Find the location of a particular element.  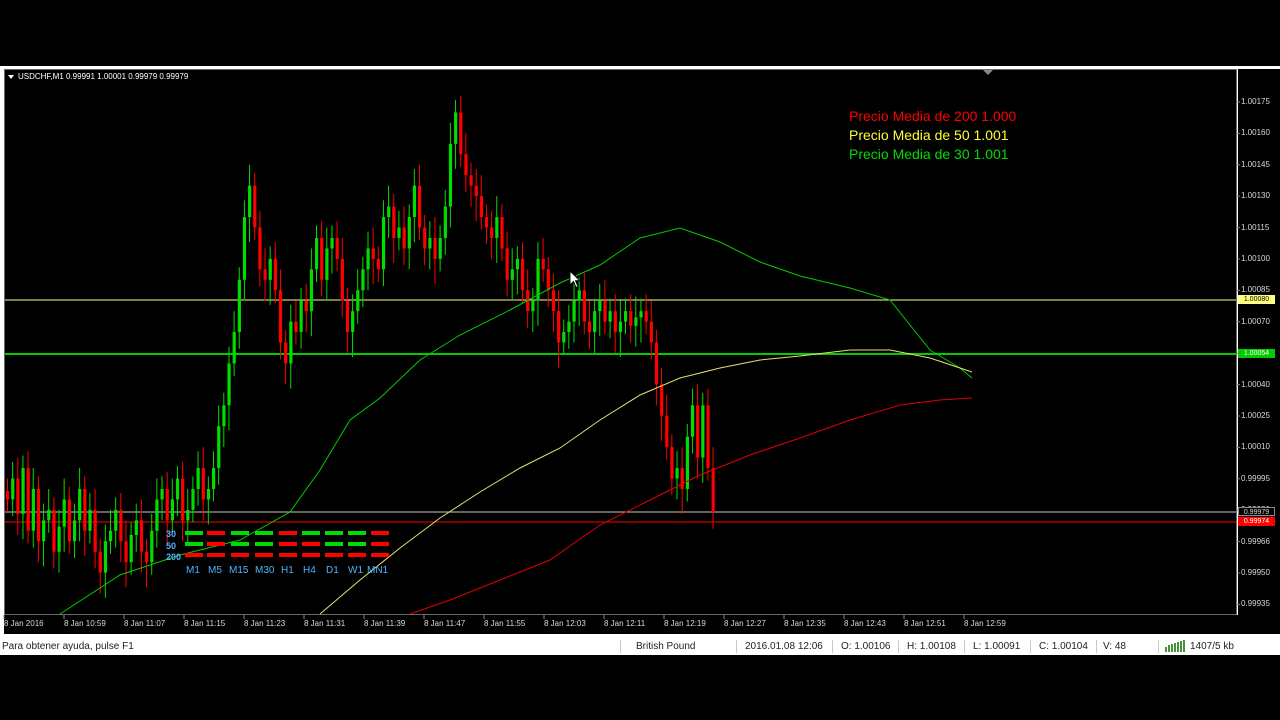

ma-label-30: 30 is located at coordinates (171, 534).